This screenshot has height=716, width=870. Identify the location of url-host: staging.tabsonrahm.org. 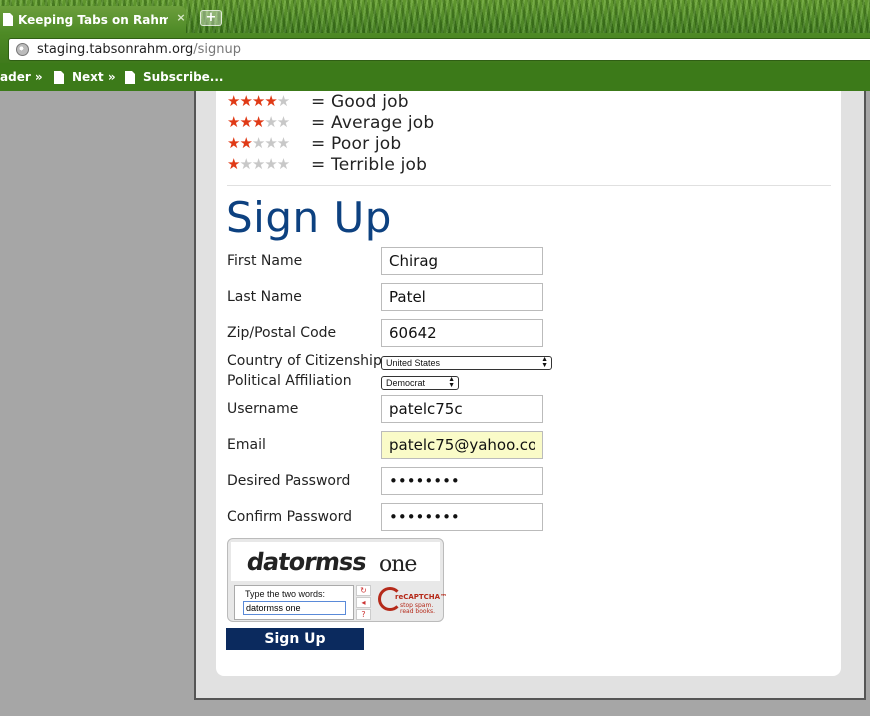
(115, 49).